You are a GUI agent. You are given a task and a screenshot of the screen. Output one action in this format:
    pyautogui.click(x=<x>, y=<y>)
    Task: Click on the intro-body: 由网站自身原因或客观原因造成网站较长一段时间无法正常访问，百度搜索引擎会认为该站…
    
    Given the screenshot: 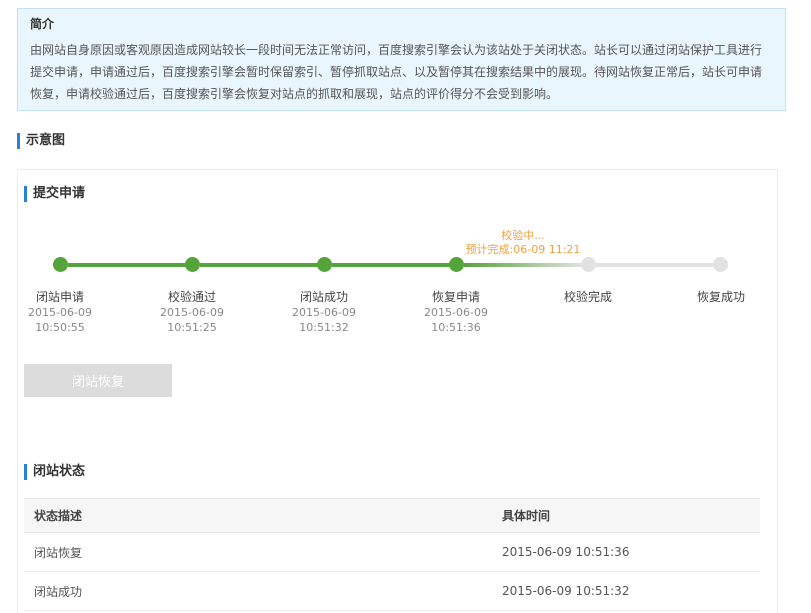 What is the action you would take?
    pyautogui.click(x=396, y=72)
    